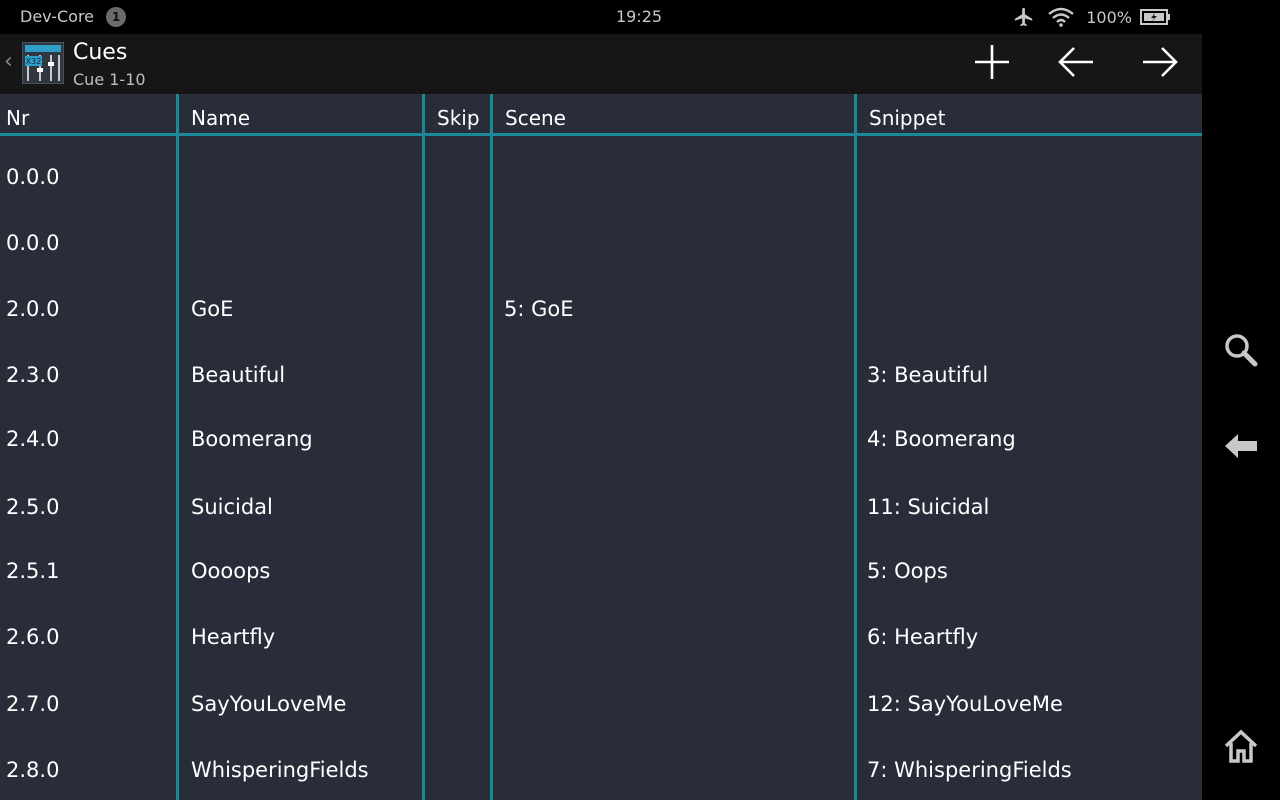 This screenshot has height=800, width=1280. Describe the element at coordinates (458, 118) in the screenshot. I see `header-skip: Skip` at that location.